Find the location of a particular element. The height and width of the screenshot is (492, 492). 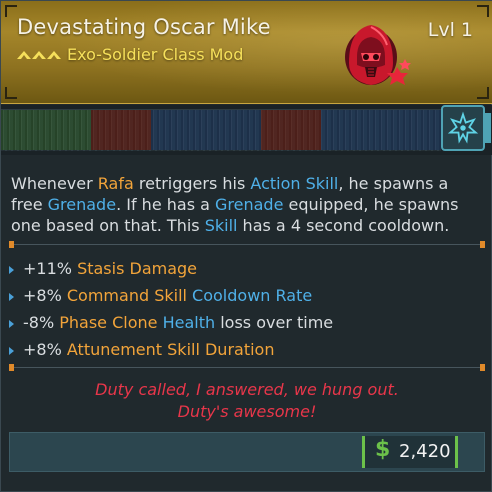

keyword-orange: Rafa is located at coordinates (115, 183).